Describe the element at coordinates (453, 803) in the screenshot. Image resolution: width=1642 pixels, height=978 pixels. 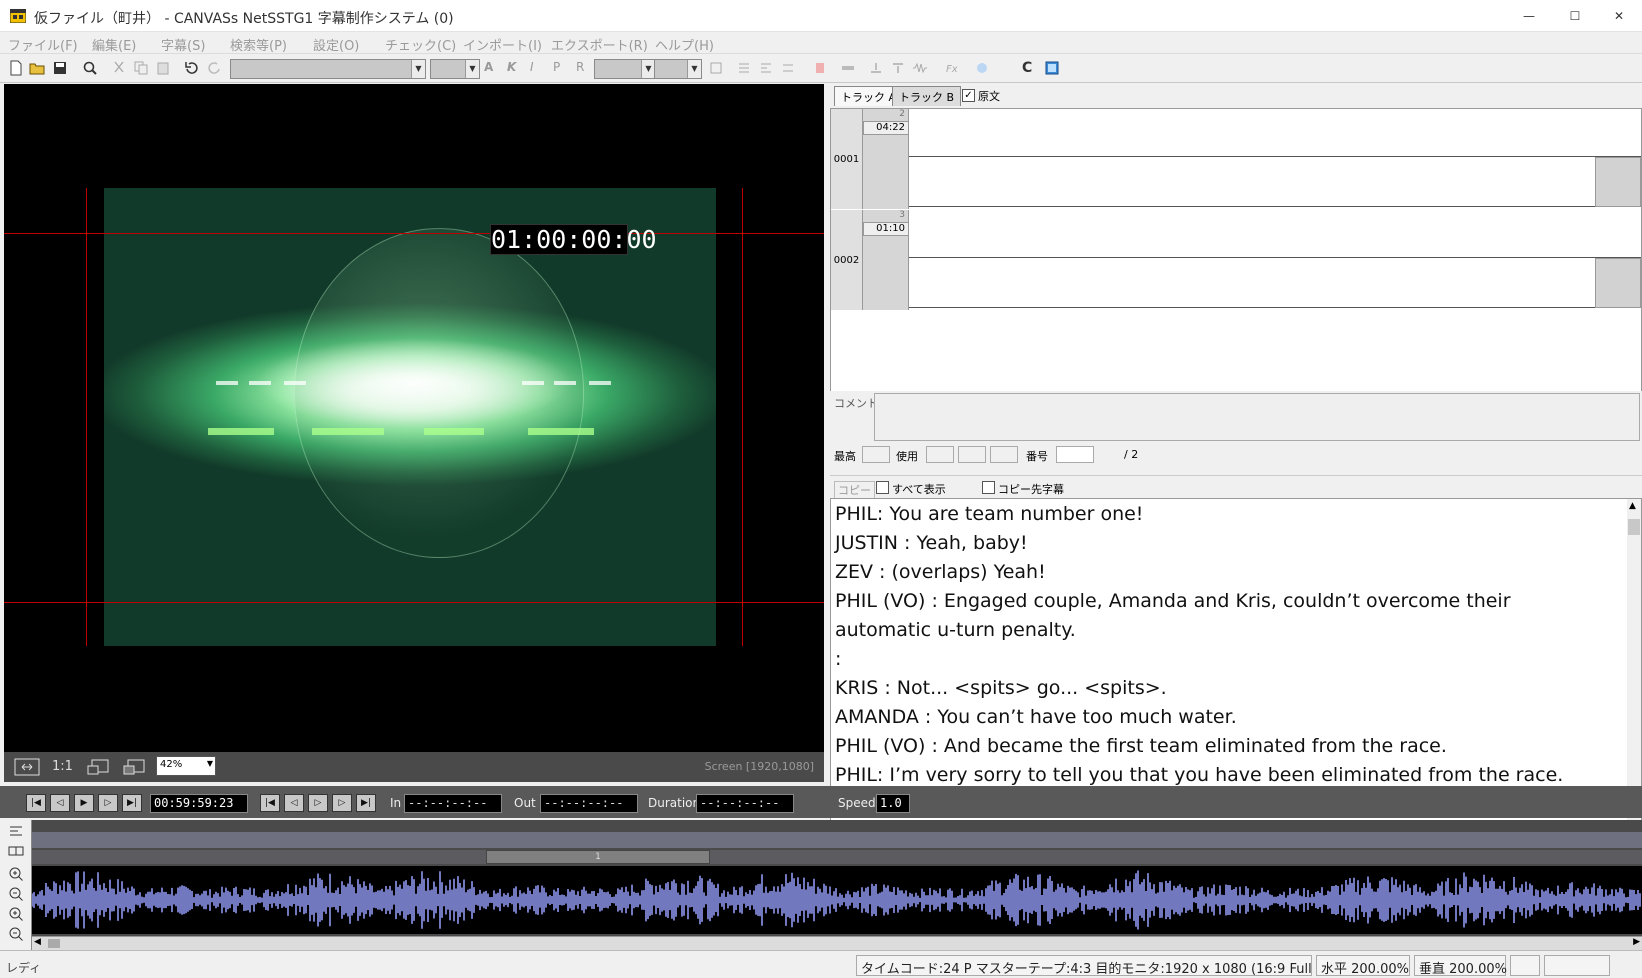
I see `in-timecode: --:--:--:--` at that location.